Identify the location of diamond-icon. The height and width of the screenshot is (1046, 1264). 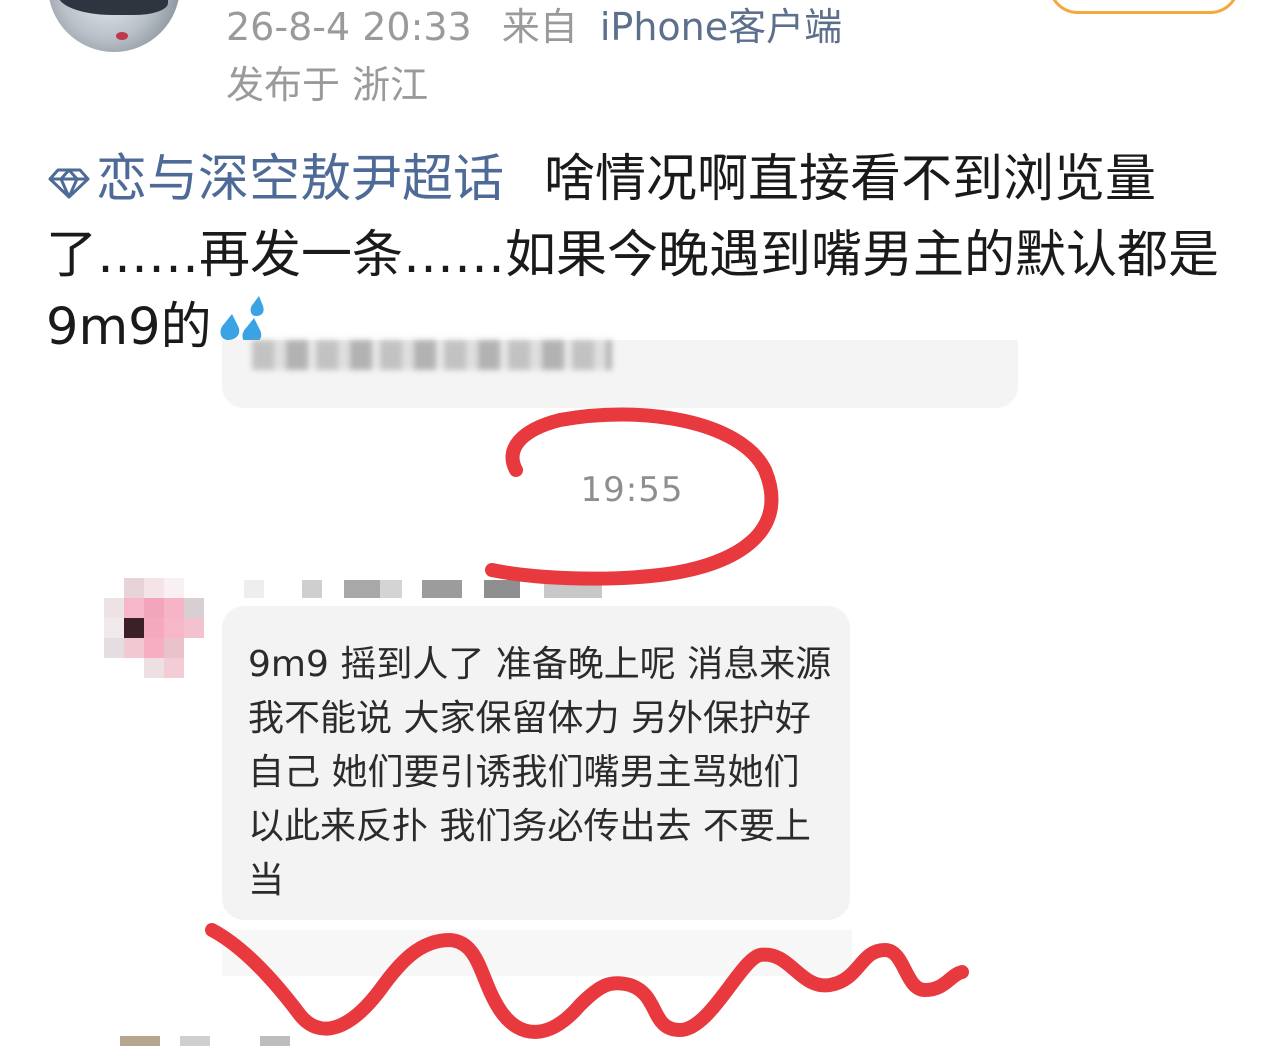
(69, 184).